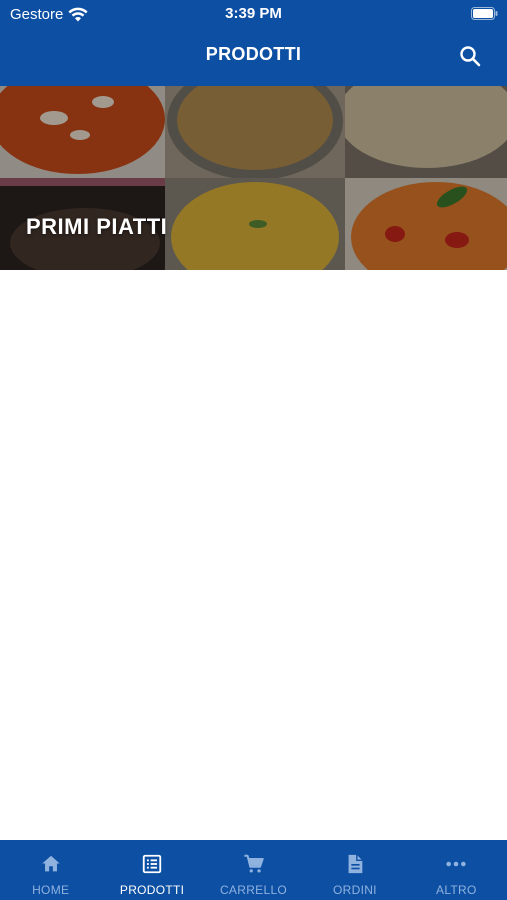  I want to click on category-label: PRIMI PIATTI, so click(97, 226).